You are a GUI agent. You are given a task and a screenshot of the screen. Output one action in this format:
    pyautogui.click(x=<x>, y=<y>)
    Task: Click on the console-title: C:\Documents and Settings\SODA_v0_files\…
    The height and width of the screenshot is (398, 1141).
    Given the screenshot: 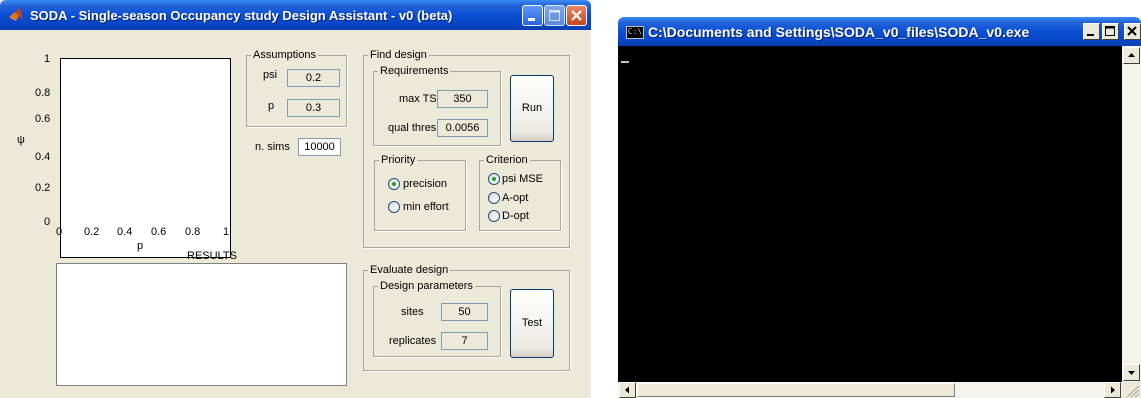 What is the action you would take?
    pyautogui.click(x=839, y=32)
    